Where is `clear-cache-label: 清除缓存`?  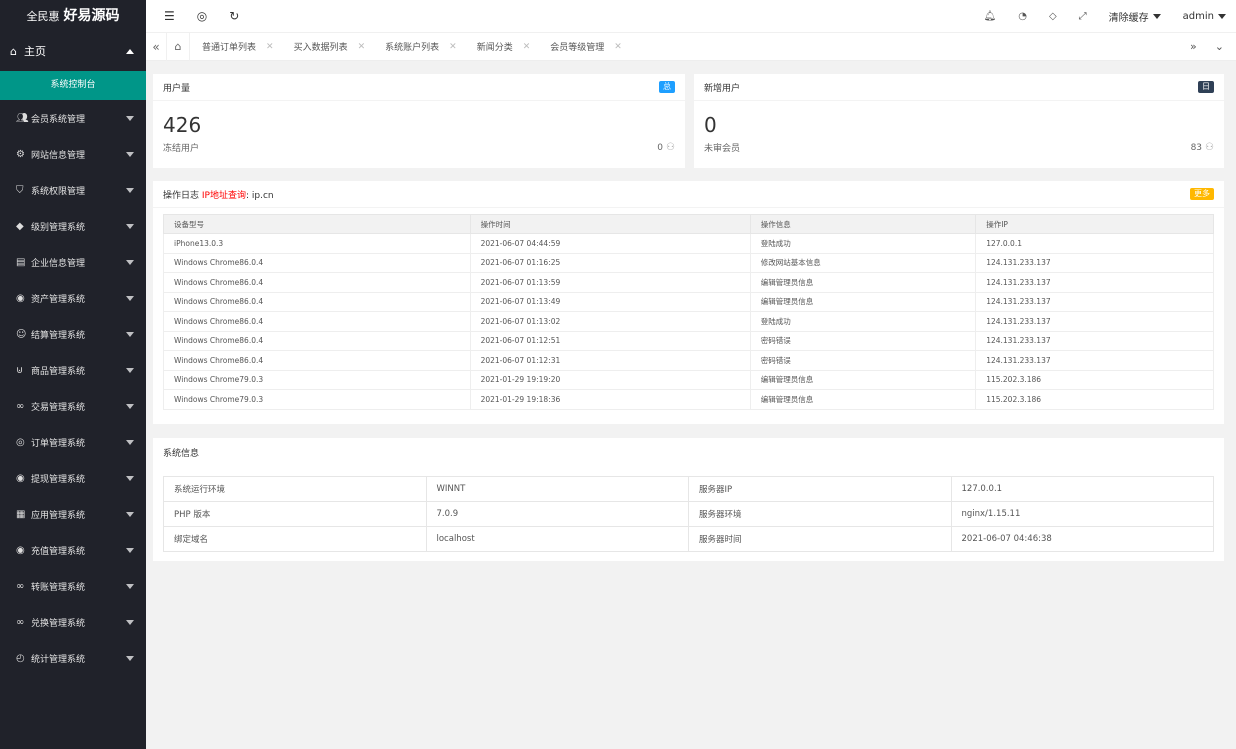 clear-cache-label: 清除缓存 is located at coordinates (1128, 18).